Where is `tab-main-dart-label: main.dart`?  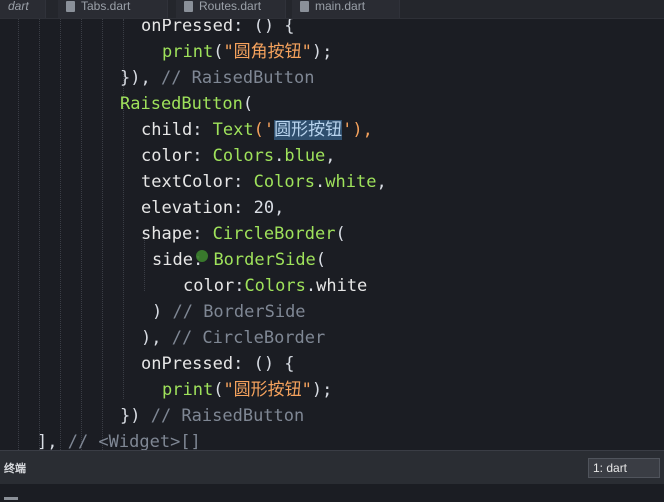
tab-main-dart-label: main.dart is located at coordinates (340, 6).